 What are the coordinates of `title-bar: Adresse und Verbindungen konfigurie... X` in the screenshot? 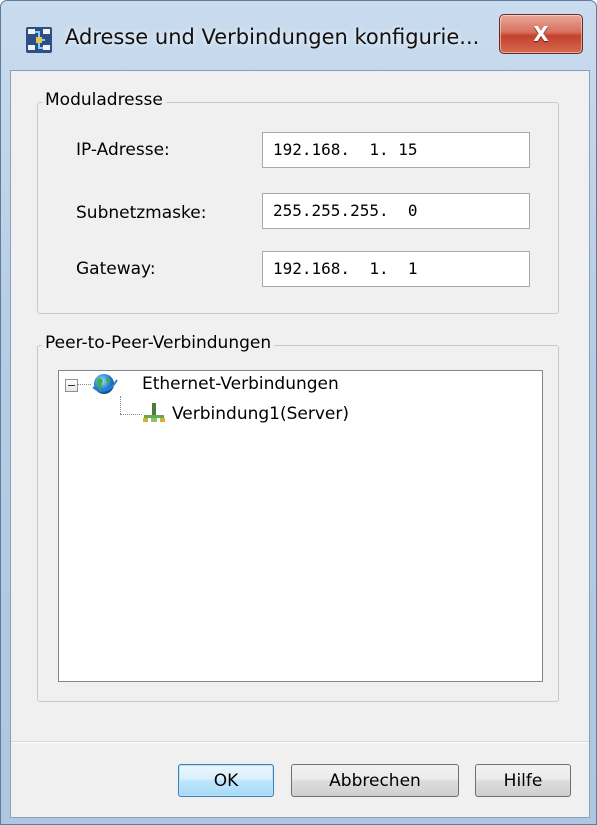 It's located at (298, 35).